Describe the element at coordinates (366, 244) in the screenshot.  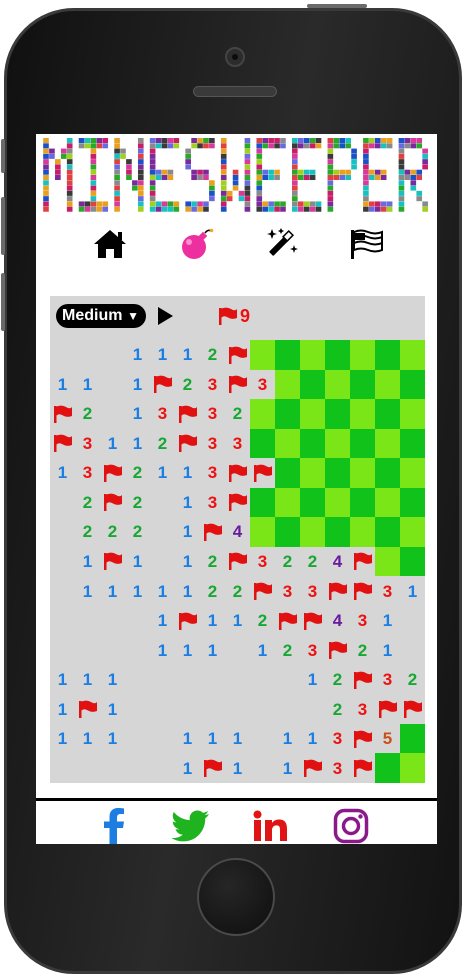
I see `nav-flag` at that location.